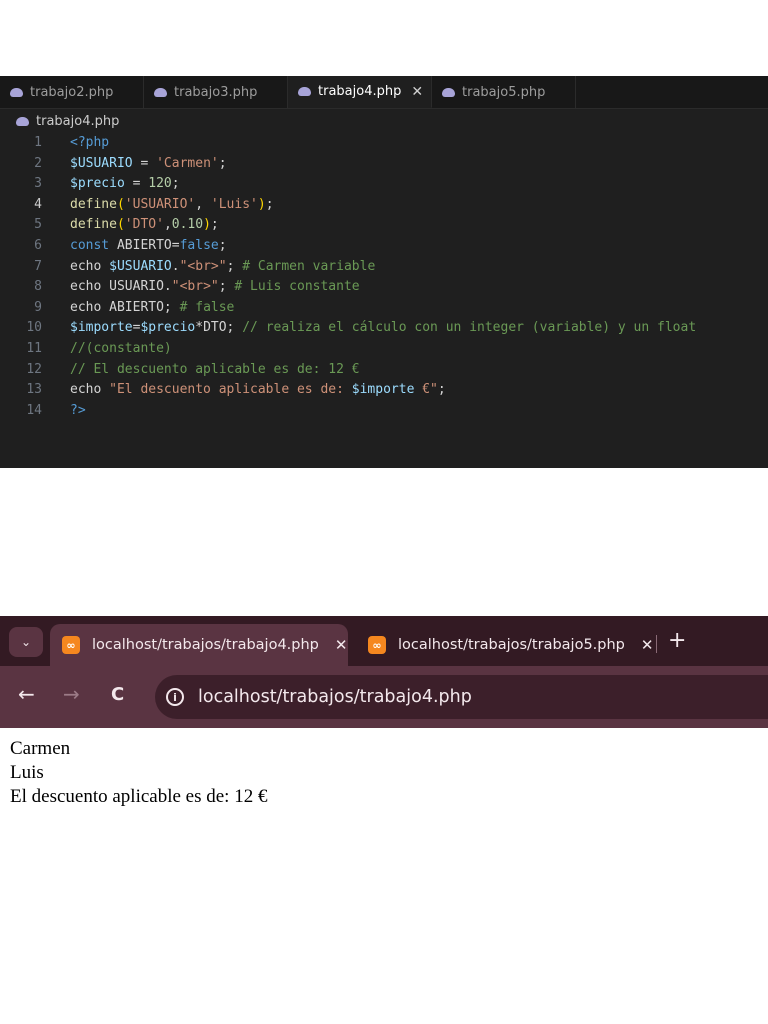  Describe the element at coordinates (511, 645) in the screenshot. I see `browser-tab-title: localhost/trabajos/trabajo5.php` at that location.